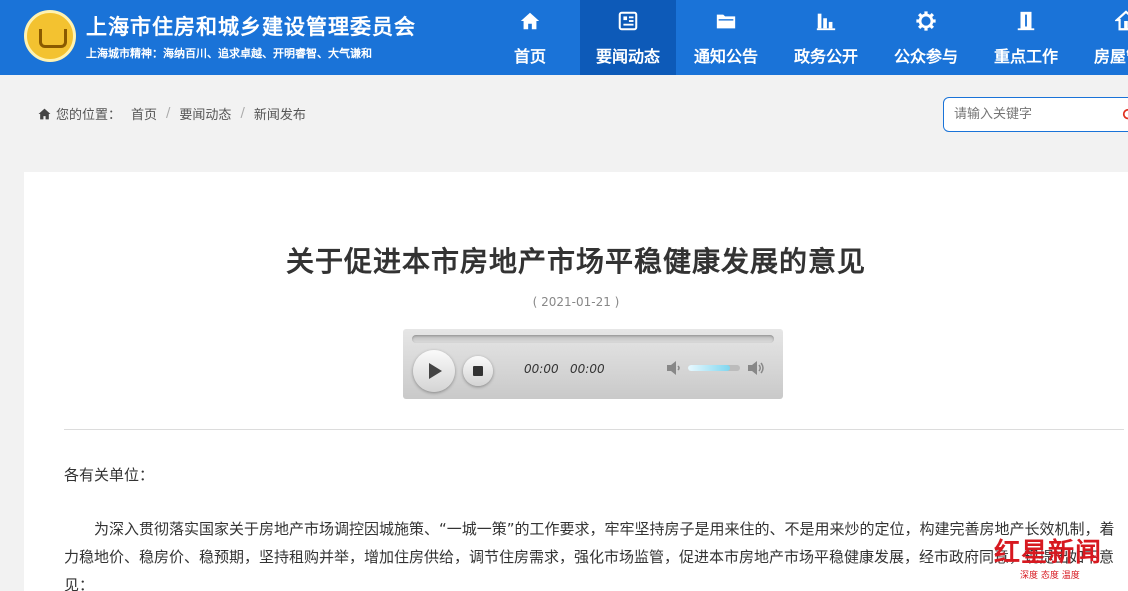  What do you see at coordinates (825, 56) in the screenshot?
I see `nav-label: 政务公开` at bounding box center [825, 56].